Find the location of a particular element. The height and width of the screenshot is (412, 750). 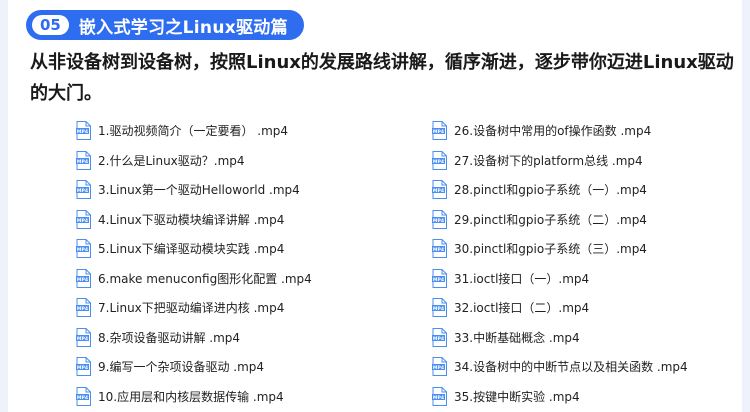

section-number-badge: 05 is located at coordinates (50, 25).